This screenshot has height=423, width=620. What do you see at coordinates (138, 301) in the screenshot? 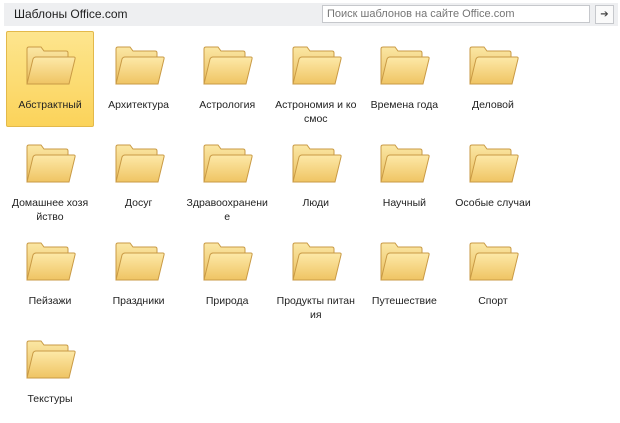
I see `folder-label: Праздники` at bounding box center [138, 301].